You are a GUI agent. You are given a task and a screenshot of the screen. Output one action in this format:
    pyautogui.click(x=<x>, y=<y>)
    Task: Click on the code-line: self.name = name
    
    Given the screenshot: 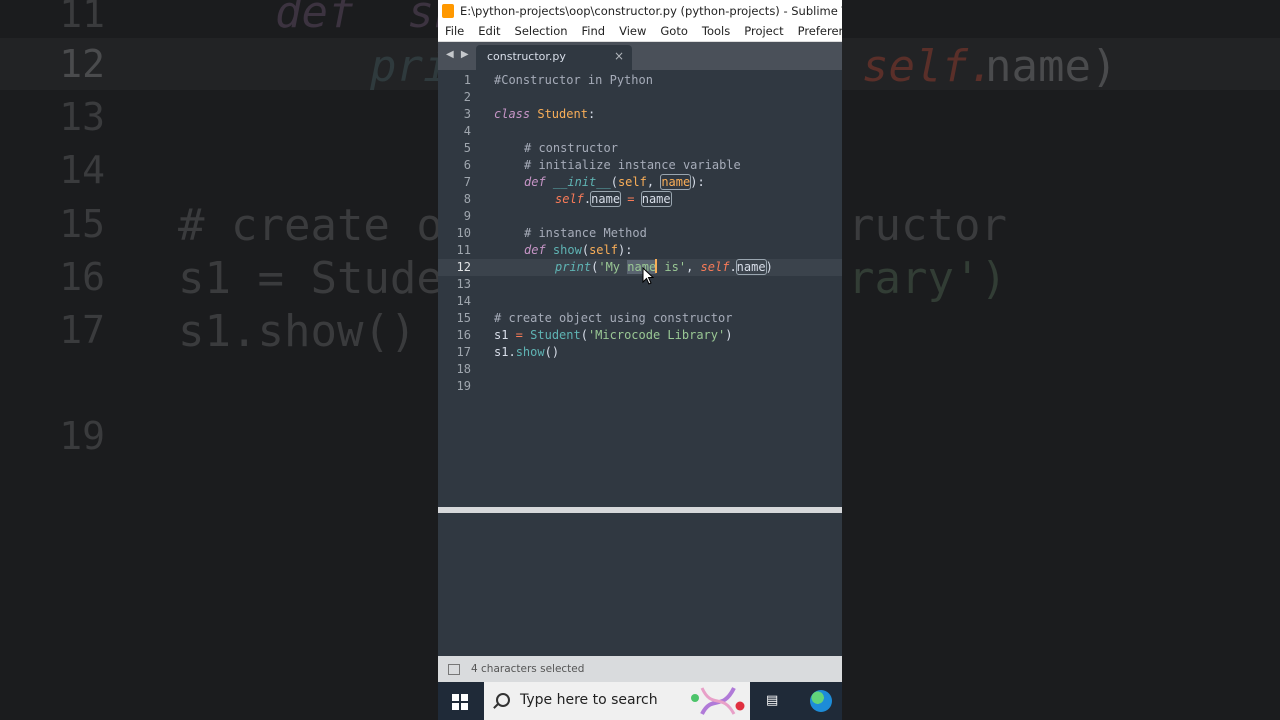 What is the action you would take?
    pyautogui.click(x=613, y=199)
    